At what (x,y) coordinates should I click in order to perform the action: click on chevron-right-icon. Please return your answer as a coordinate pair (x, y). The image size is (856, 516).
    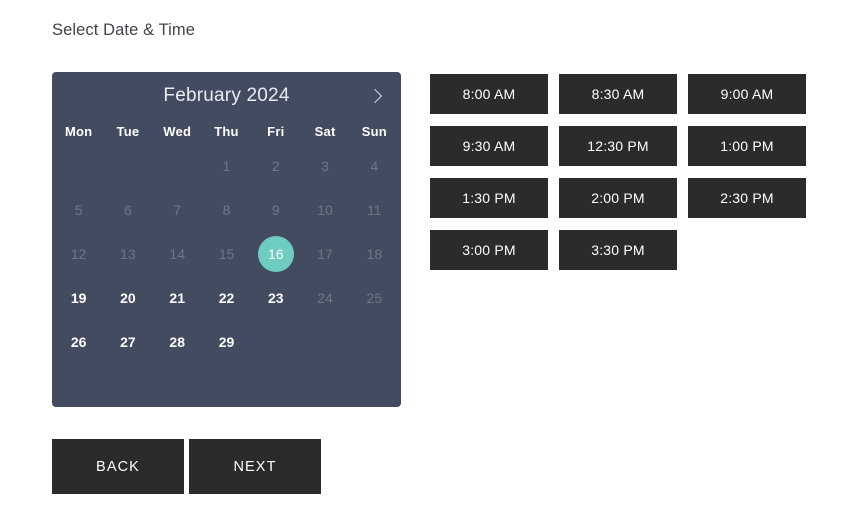
    Looking at the image, I should click on (374, 96).